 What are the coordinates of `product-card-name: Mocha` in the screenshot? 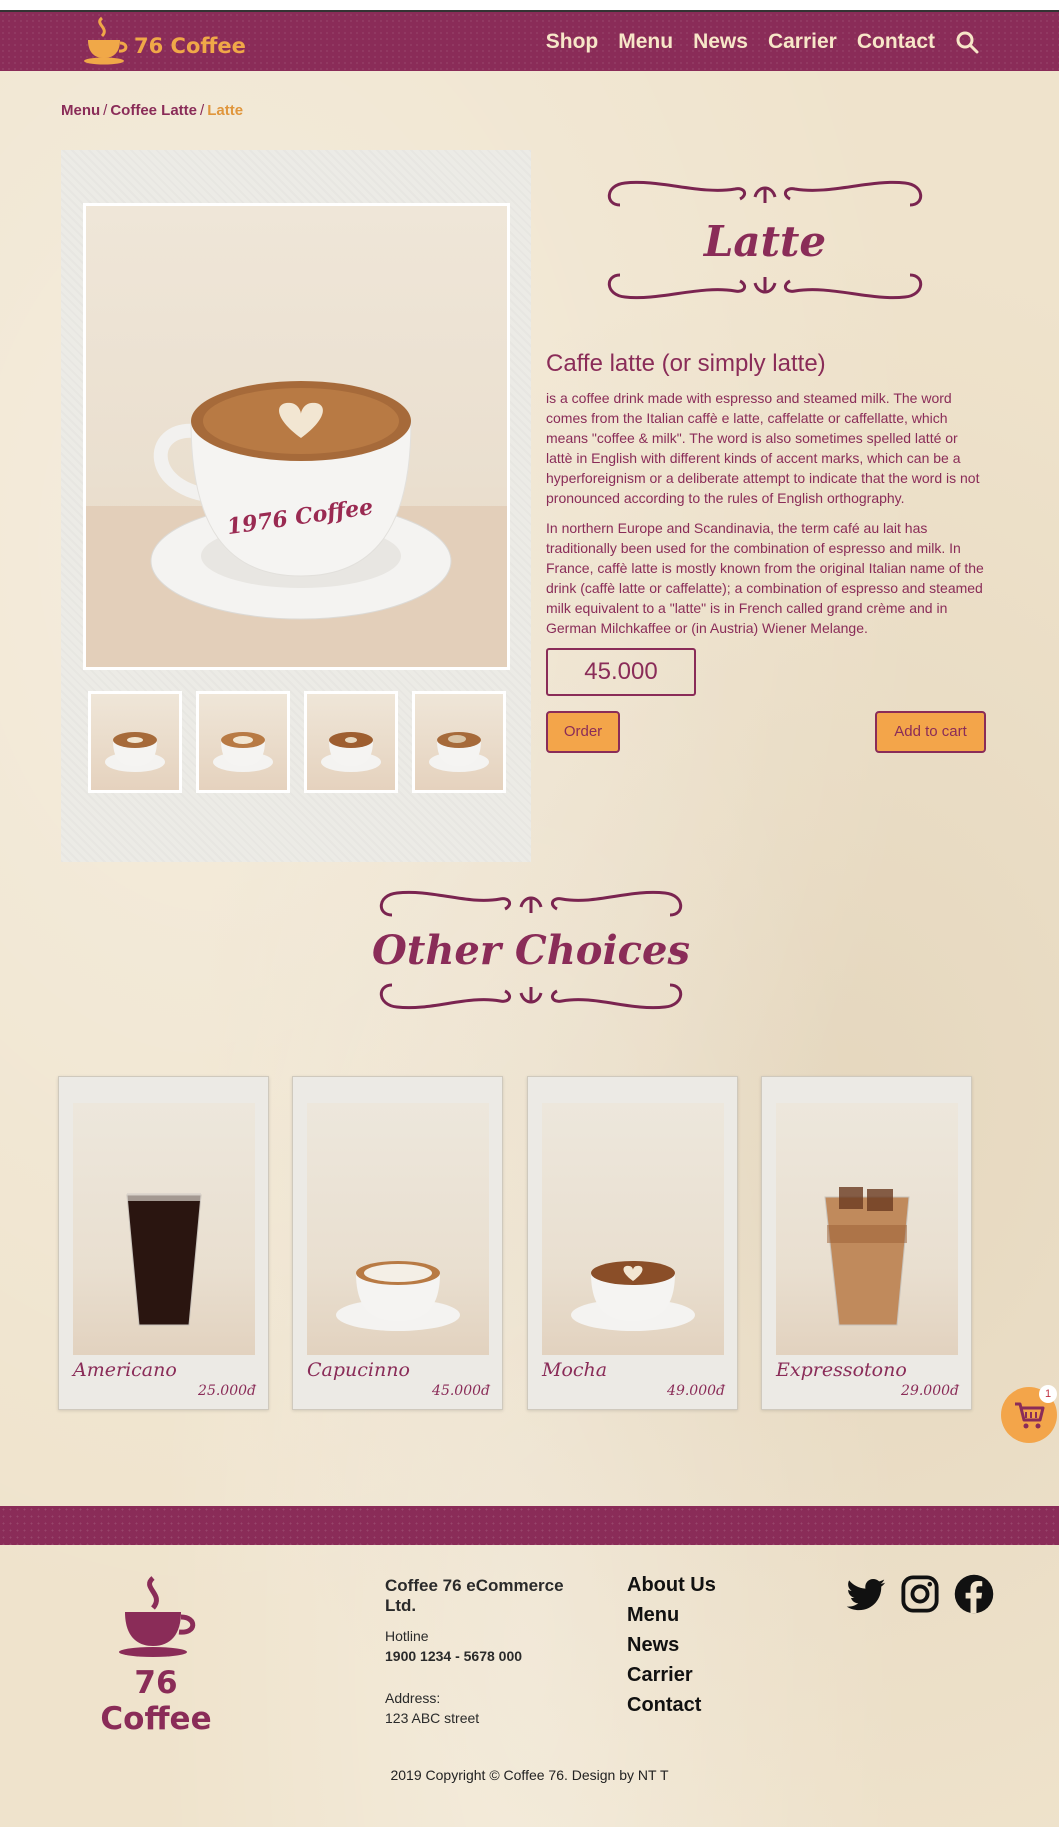 It's located at (575, 1370).